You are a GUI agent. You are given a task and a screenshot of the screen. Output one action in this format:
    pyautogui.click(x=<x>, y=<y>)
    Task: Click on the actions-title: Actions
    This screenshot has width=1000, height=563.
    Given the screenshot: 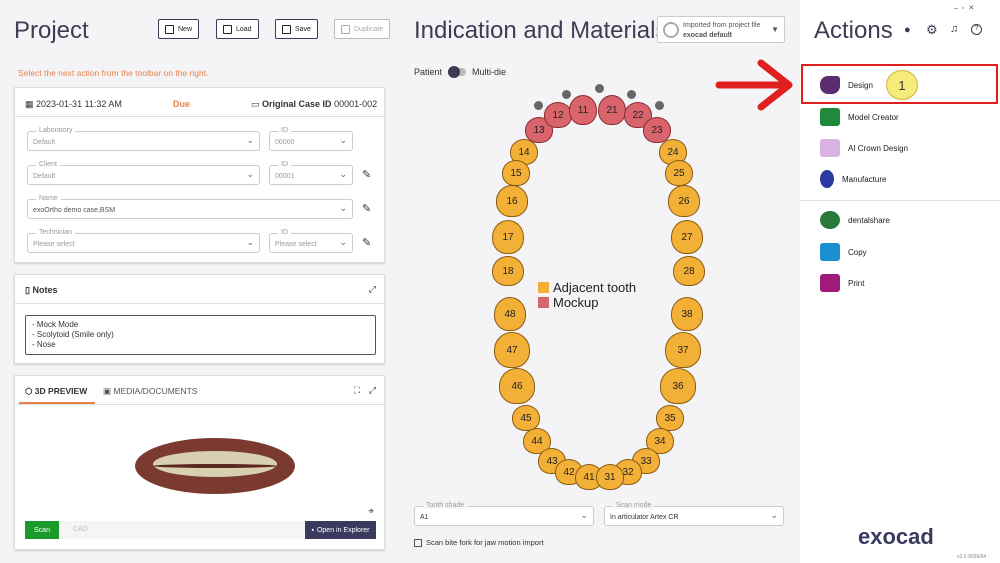 What is the action you would take?
    pyautogui.click(x=853, y=30)
    